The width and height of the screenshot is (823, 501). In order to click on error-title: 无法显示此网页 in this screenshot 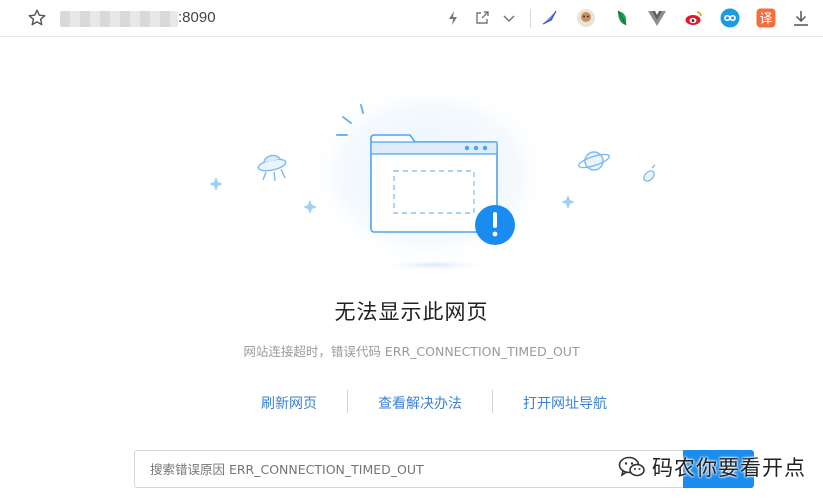, I will do `click(411, 312)`.